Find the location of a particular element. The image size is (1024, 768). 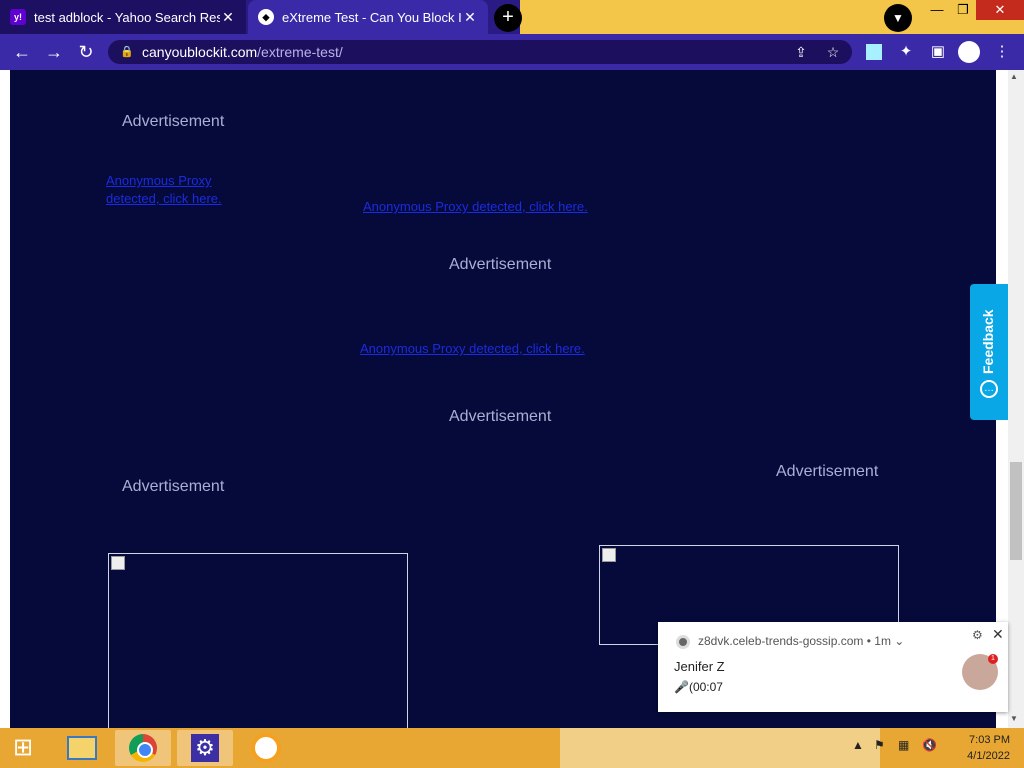

windows-start-icon: ⊞ is located at coordinates (23, 748).